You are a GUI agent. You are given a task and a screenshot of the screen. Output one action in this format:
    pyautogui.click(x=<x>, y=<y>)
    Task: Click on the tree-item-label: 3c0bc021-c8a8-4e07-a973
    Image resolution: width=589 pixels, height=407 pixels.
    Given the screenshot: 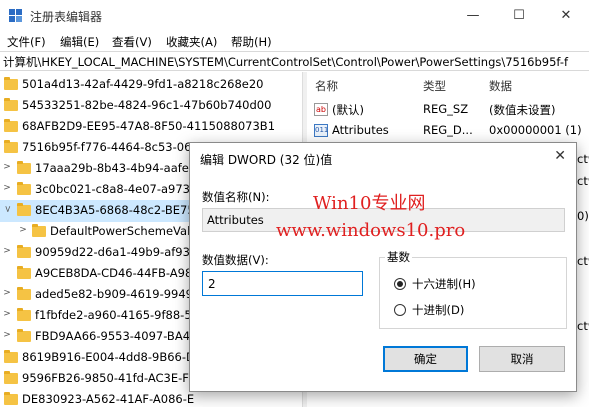 What is the action you would take?
    pyautogui.click(x=113, y=189)
    